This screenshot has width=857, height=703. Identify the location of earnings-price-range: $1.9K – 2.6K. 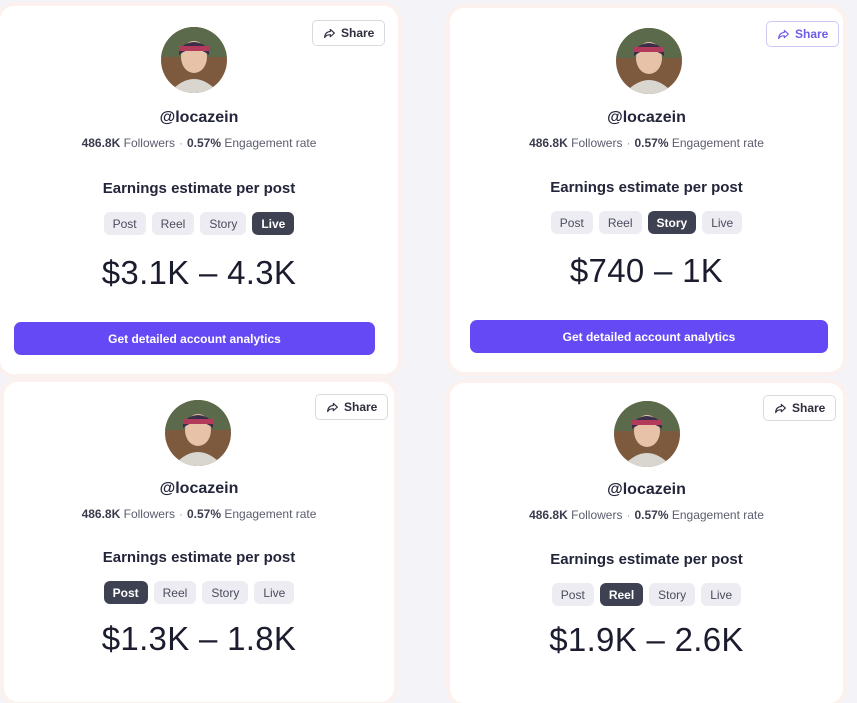
(646, 639).